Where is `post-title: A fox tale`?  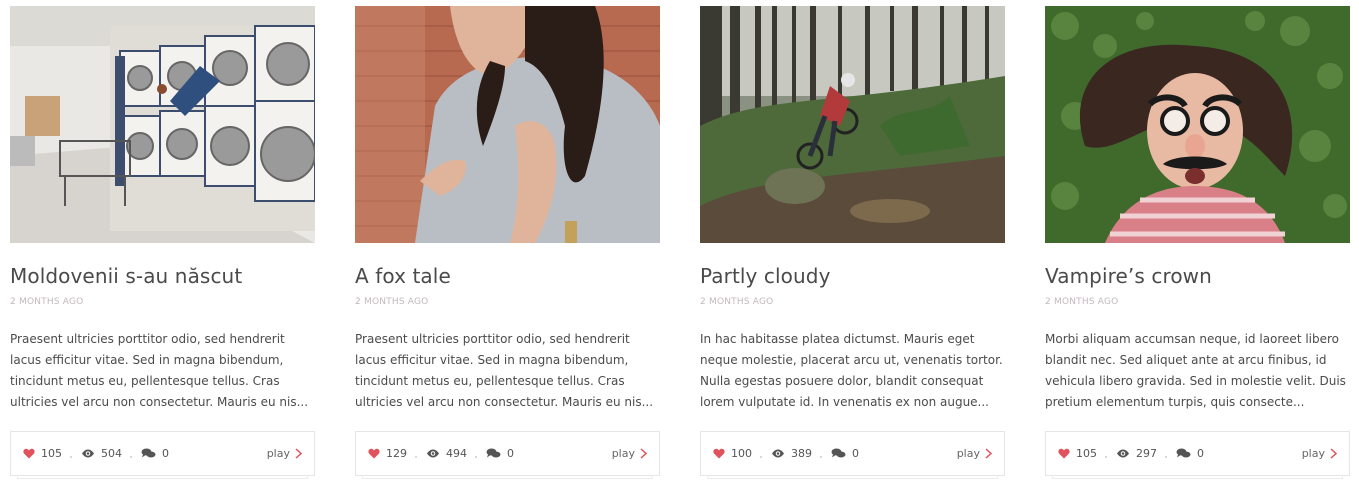 post-title: A fox tale is located at coordinates (507, 277).